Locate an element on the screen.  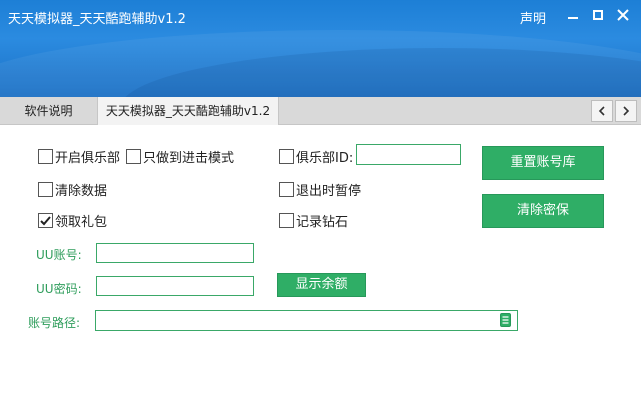
account-path-input is located at coordinates (306, 320).